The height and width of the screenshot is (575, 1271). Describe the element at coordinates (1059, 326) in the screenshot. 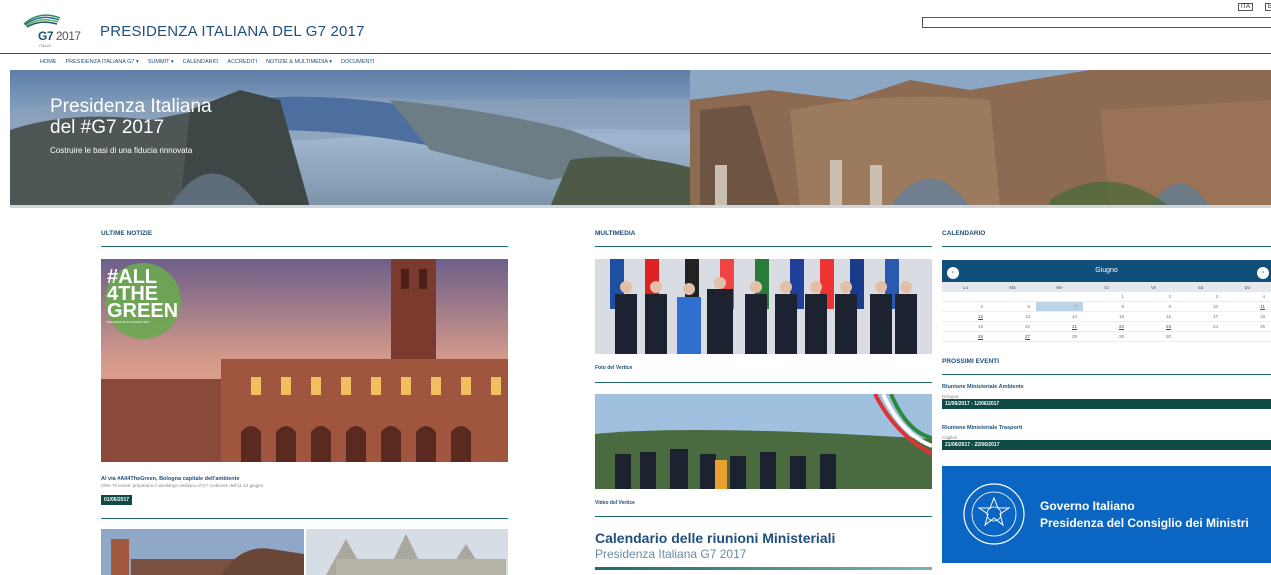

I see `calendar-day: 21` at that location.